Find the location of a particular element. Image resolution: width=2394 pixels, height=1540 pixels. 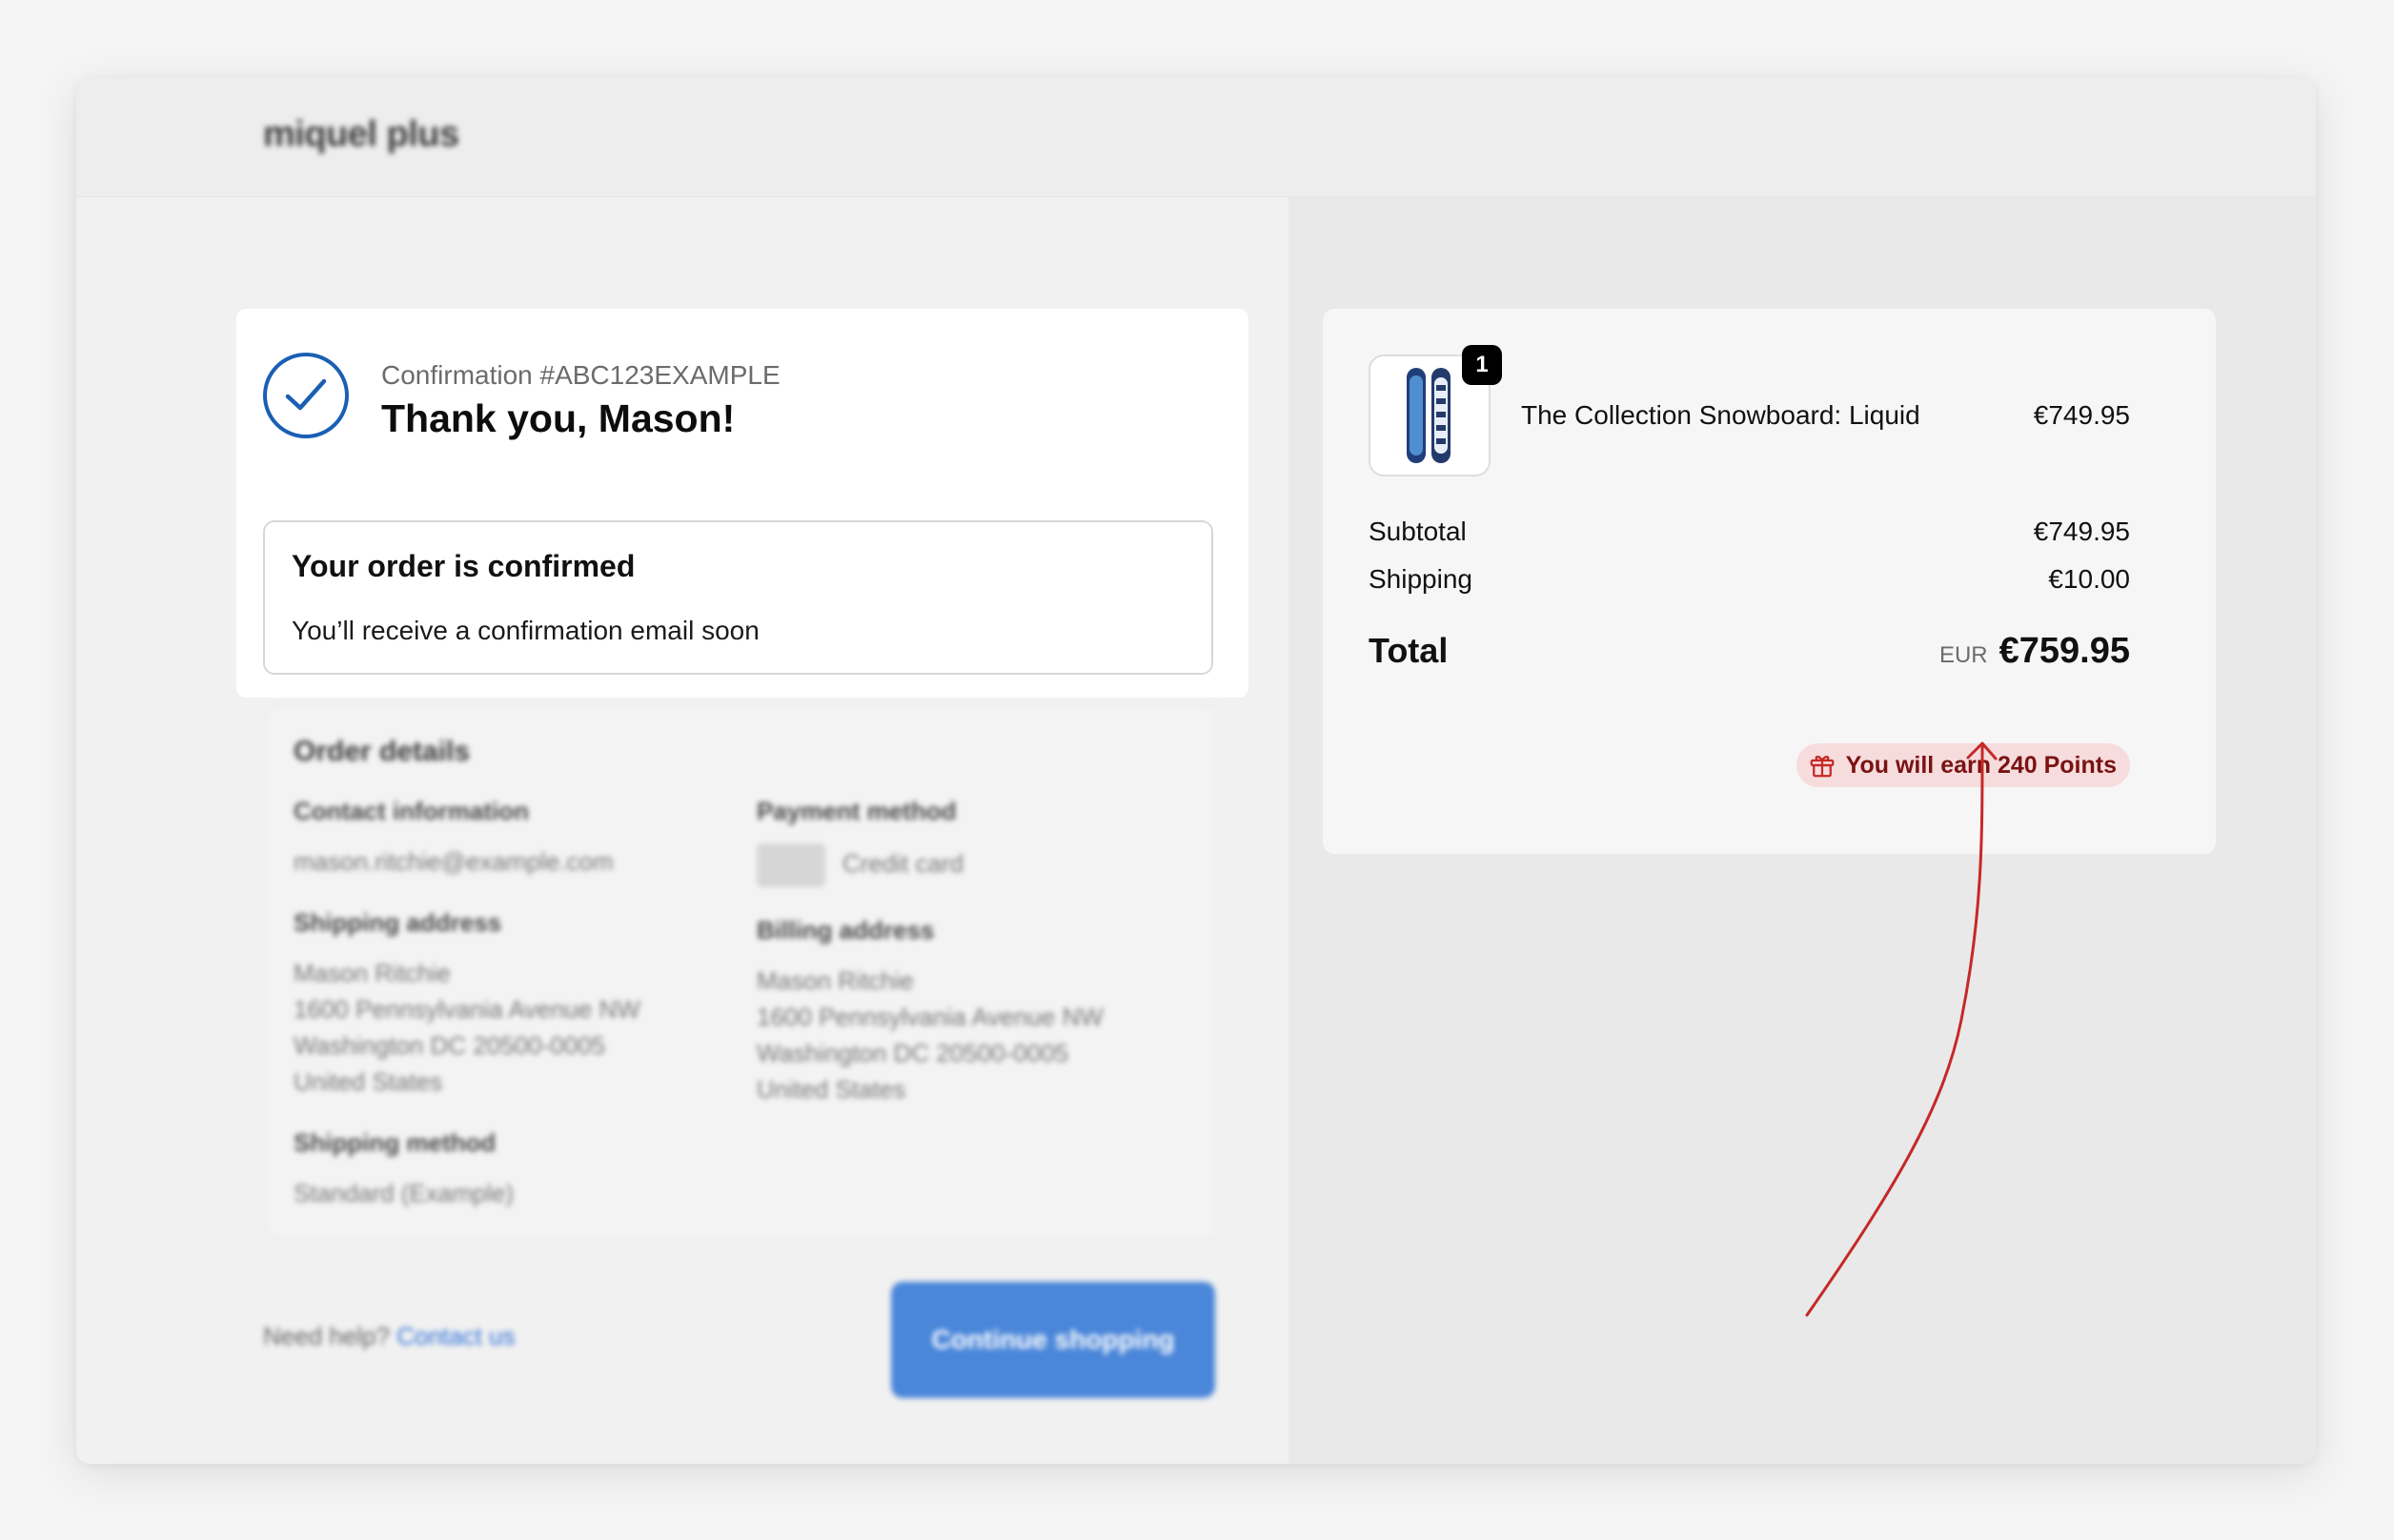

loyalty-points-badge: You will earn 240 Points is located at coordinates (1963, 765).